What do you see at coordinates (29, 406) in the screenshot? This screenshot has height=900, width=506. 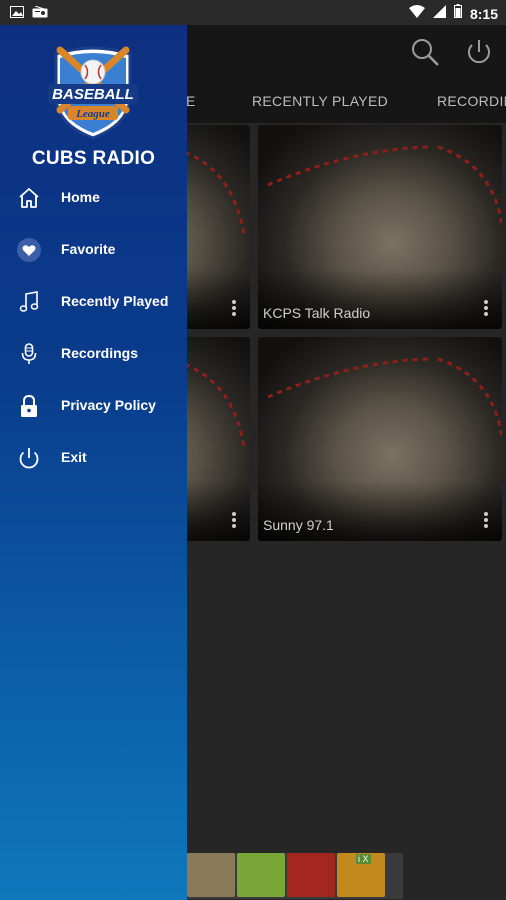 I see `lock-icon` at bounding box center [29, 406].